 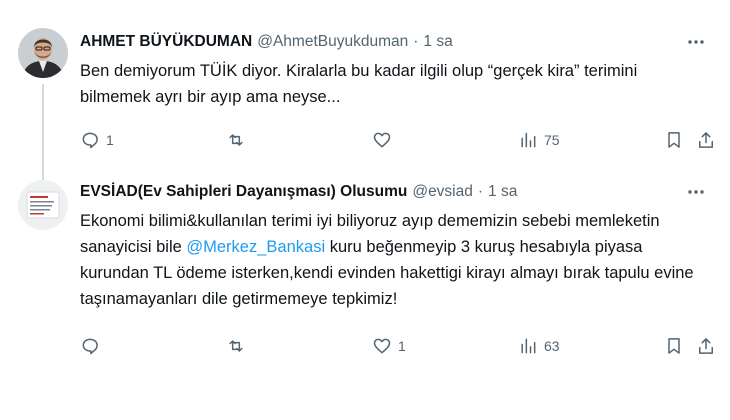 What do you see at coordinates (332, 42) in the screenshot?
I see `author-handle: @AhmetBuyukduman` at bounding box center [332, 42].